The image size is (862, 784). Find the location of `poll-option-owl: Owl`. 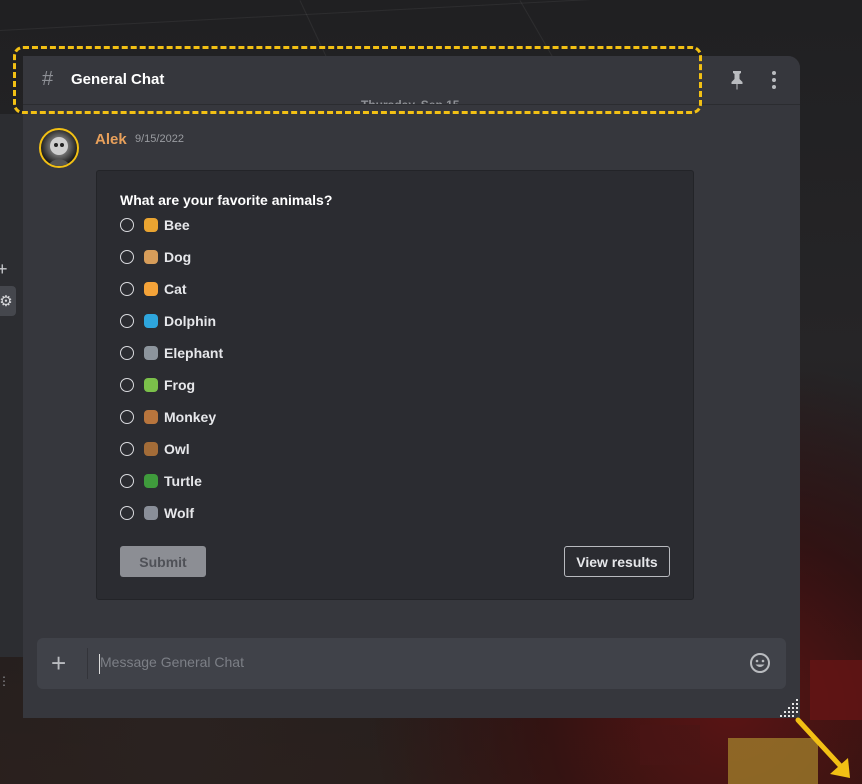

poll-option-owl: Owl is located at coordinates (155, 449).